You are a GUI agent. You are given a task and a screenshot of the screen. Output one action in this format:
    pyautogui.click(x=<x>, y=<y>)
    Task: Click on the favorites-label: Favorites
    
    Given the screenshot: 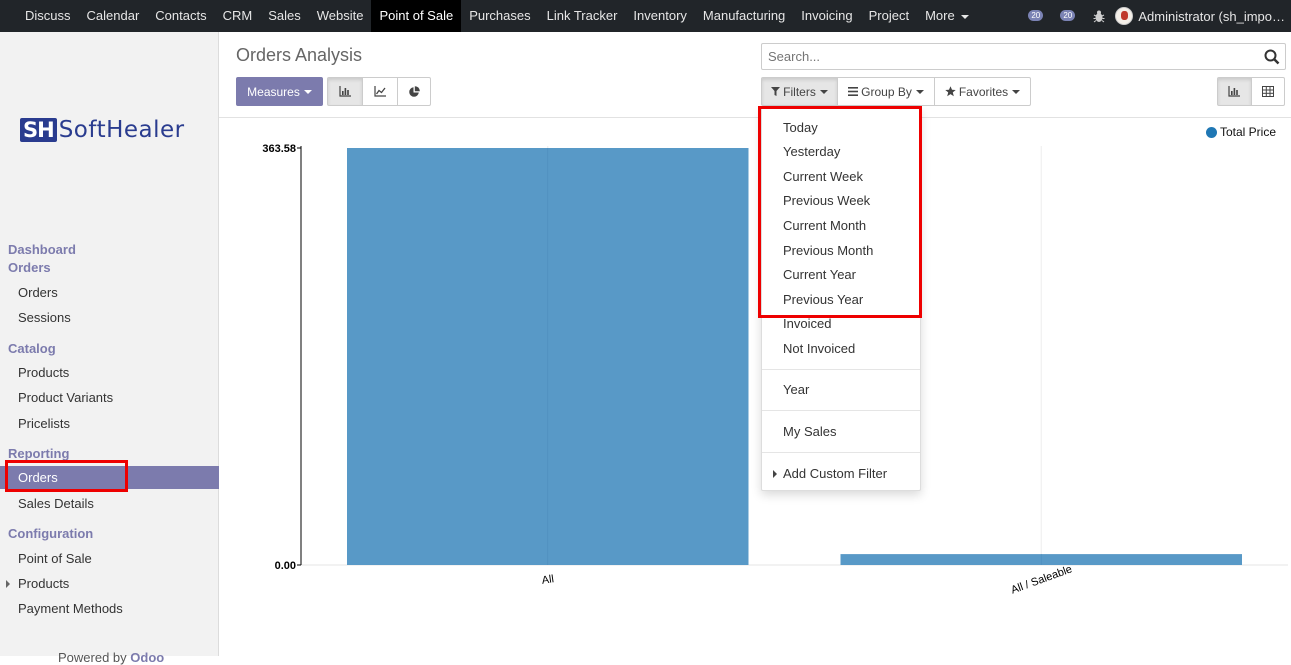 What is the action you would take?
    pyautogui.click(x=983, y=91)
    